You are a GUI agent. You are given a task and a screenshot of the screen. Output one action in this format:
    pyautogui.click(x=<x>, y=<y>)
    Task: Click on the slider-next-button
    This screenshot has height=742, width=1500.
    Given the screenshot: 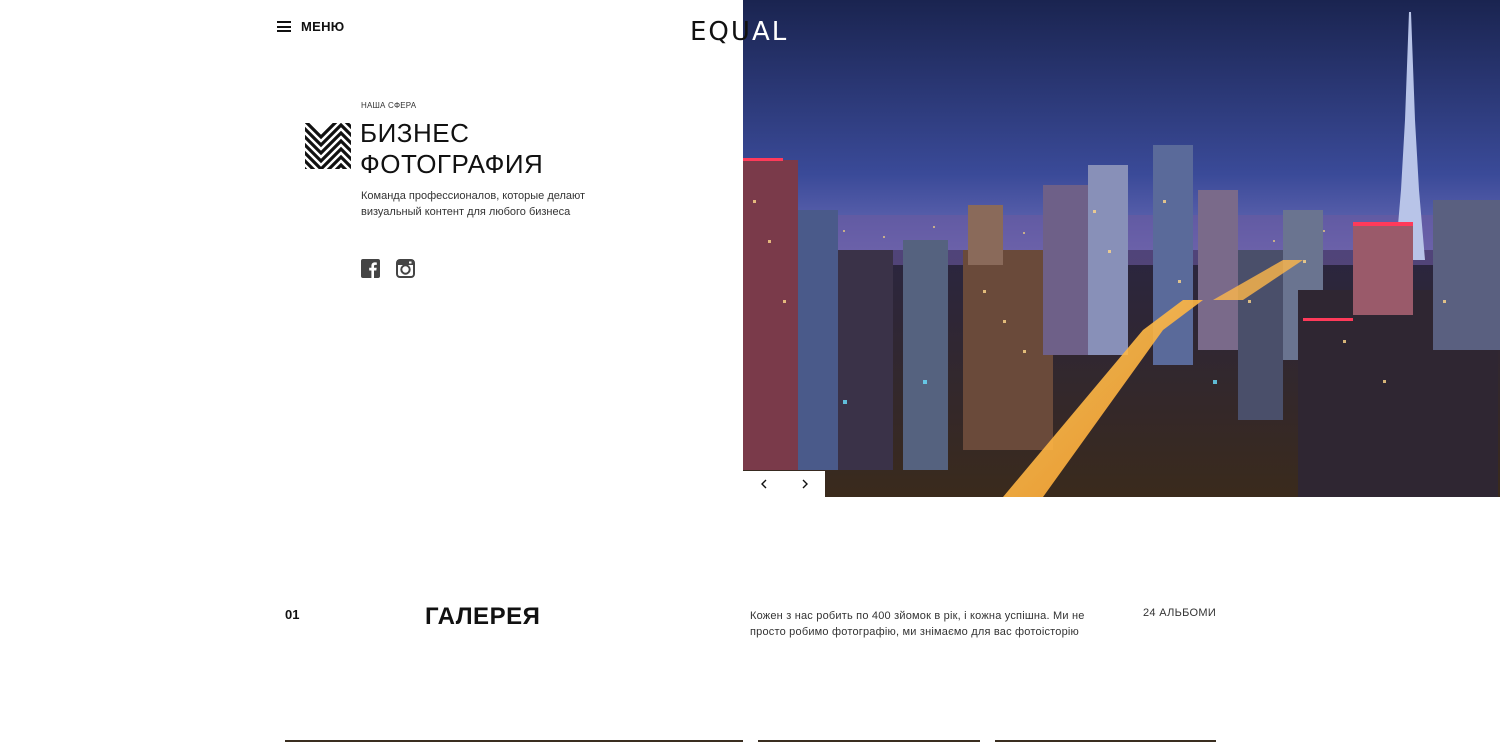 What is the action you would take?
    pyautogui.click(x=804, y=484)
    